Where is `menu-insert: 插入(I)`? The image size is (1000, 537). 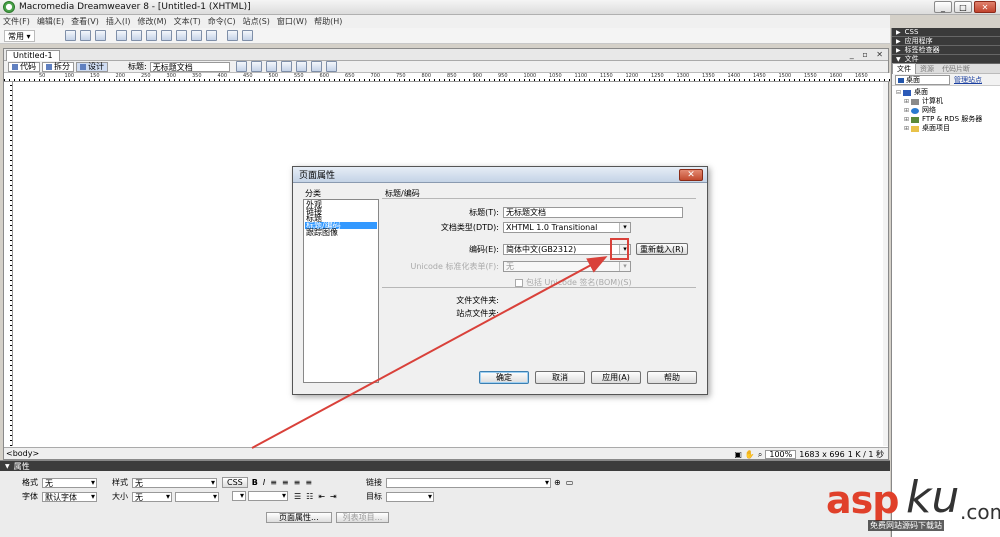
menu-insert: 插入(I) is located at coordinates (118, 21).